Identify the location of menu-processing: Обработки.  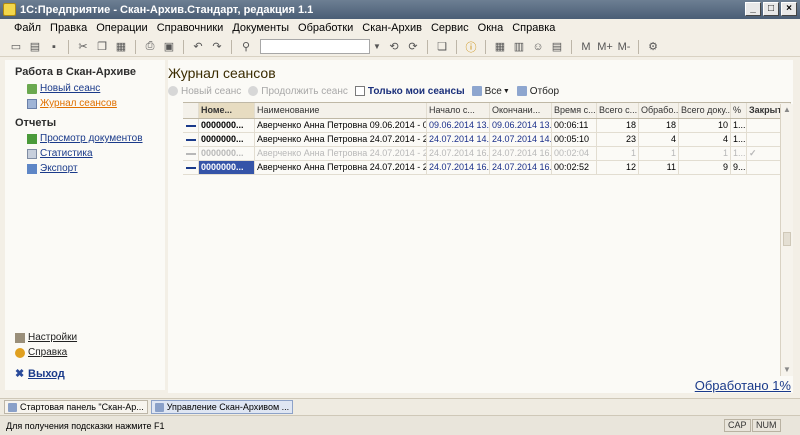
(325, 28).